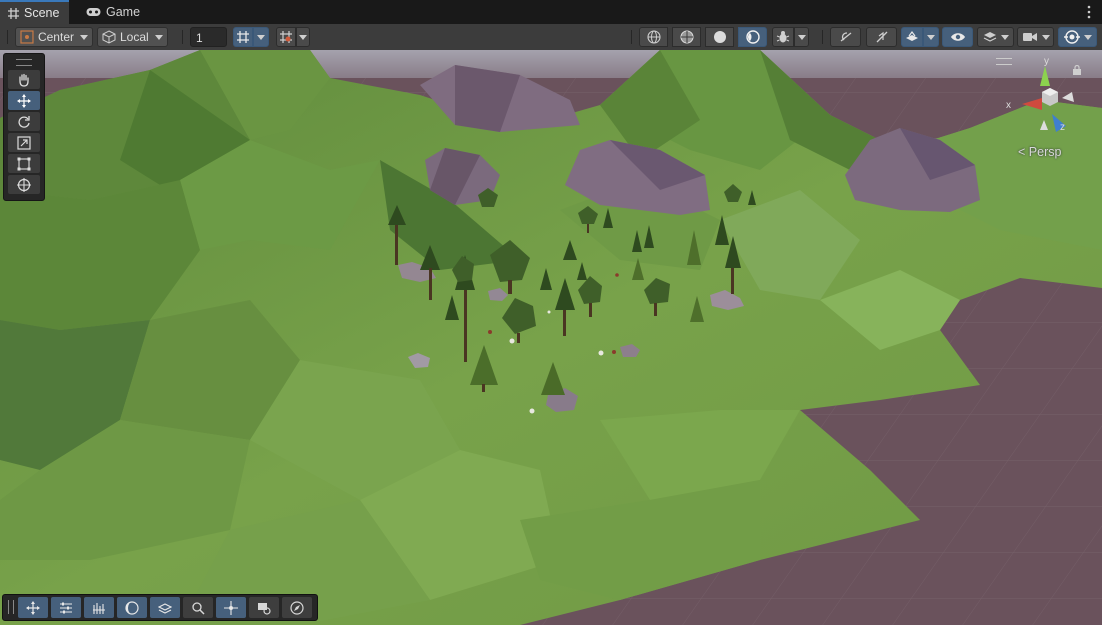  I want to click on scene-visibility-button, so click(957, 37).